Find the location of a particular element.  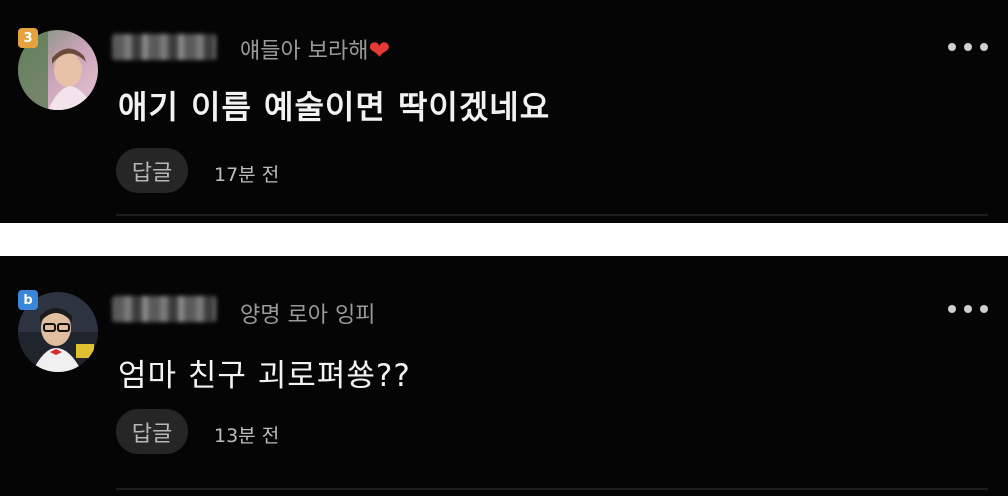

timestamp: 13분 전 is located at coordinates (247, 436).